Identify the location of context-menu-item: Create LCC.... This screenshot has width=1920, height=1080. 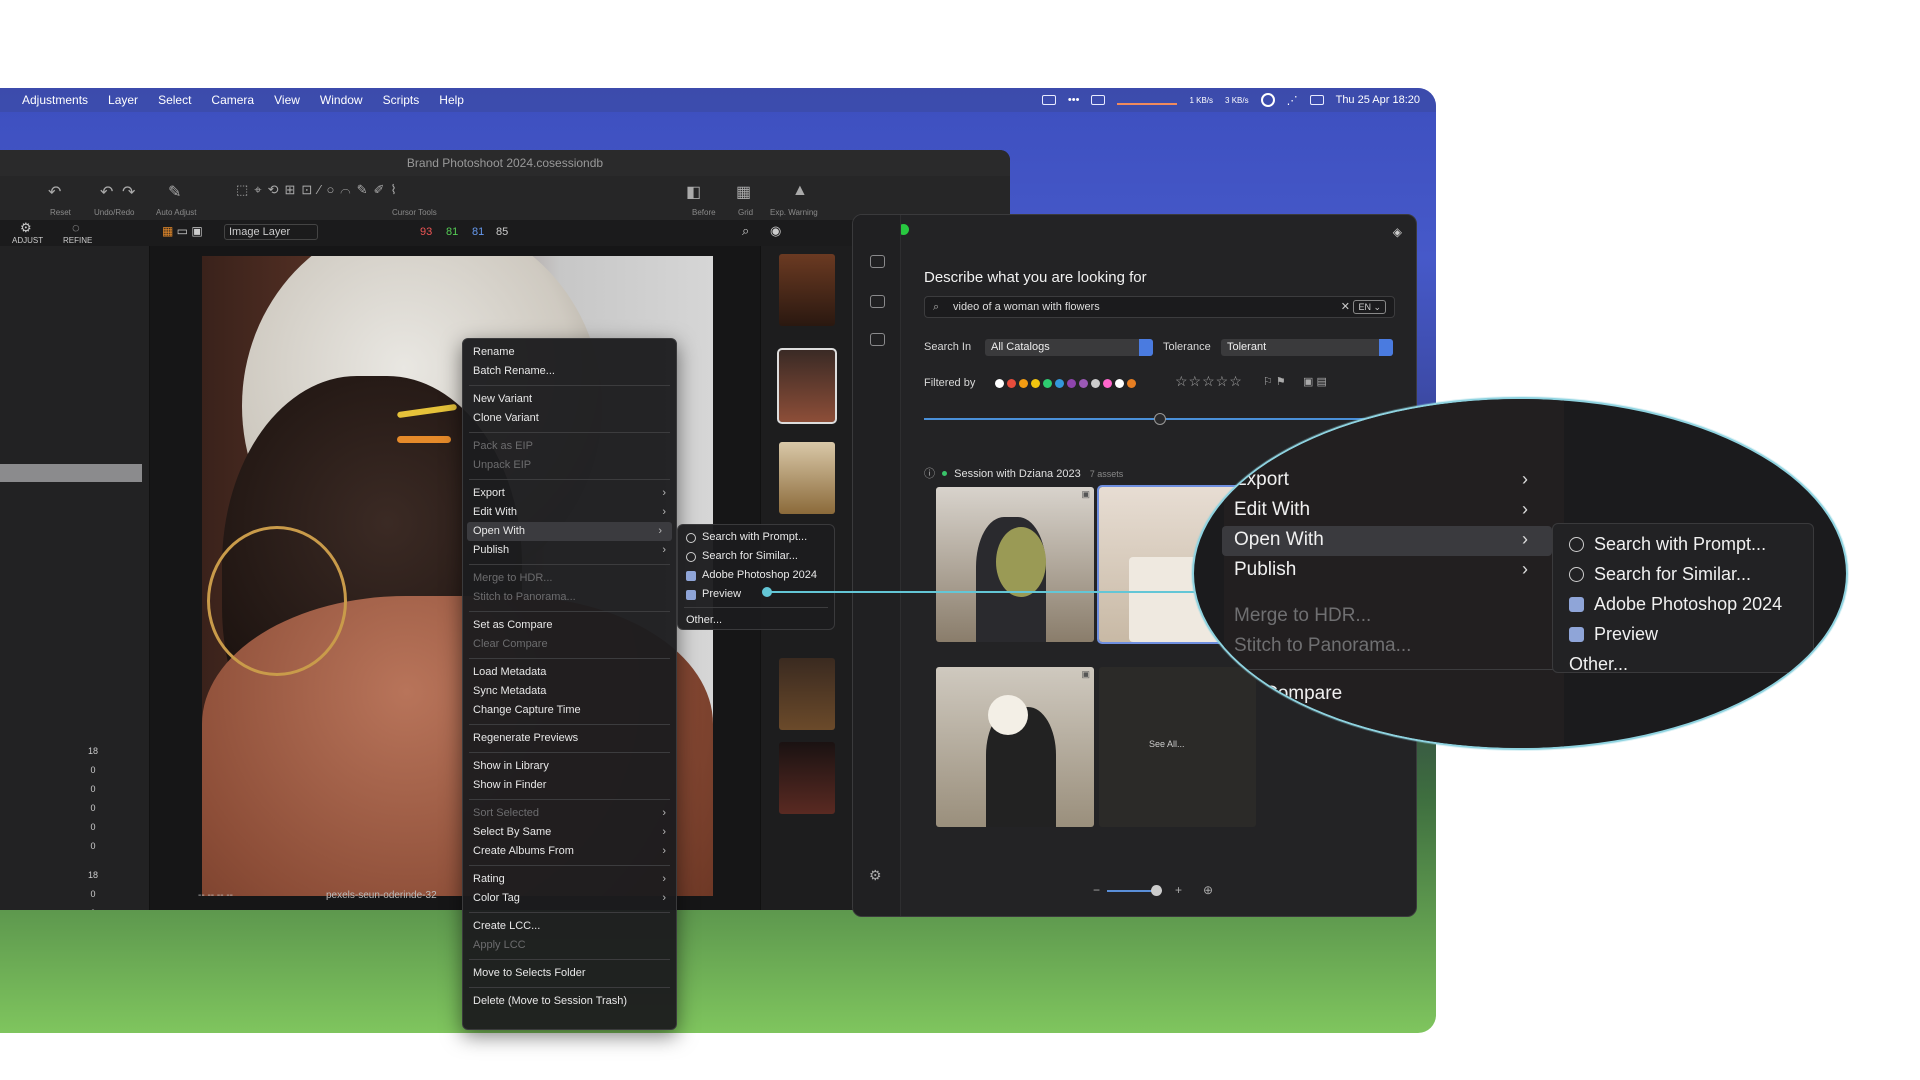
(569, 926).